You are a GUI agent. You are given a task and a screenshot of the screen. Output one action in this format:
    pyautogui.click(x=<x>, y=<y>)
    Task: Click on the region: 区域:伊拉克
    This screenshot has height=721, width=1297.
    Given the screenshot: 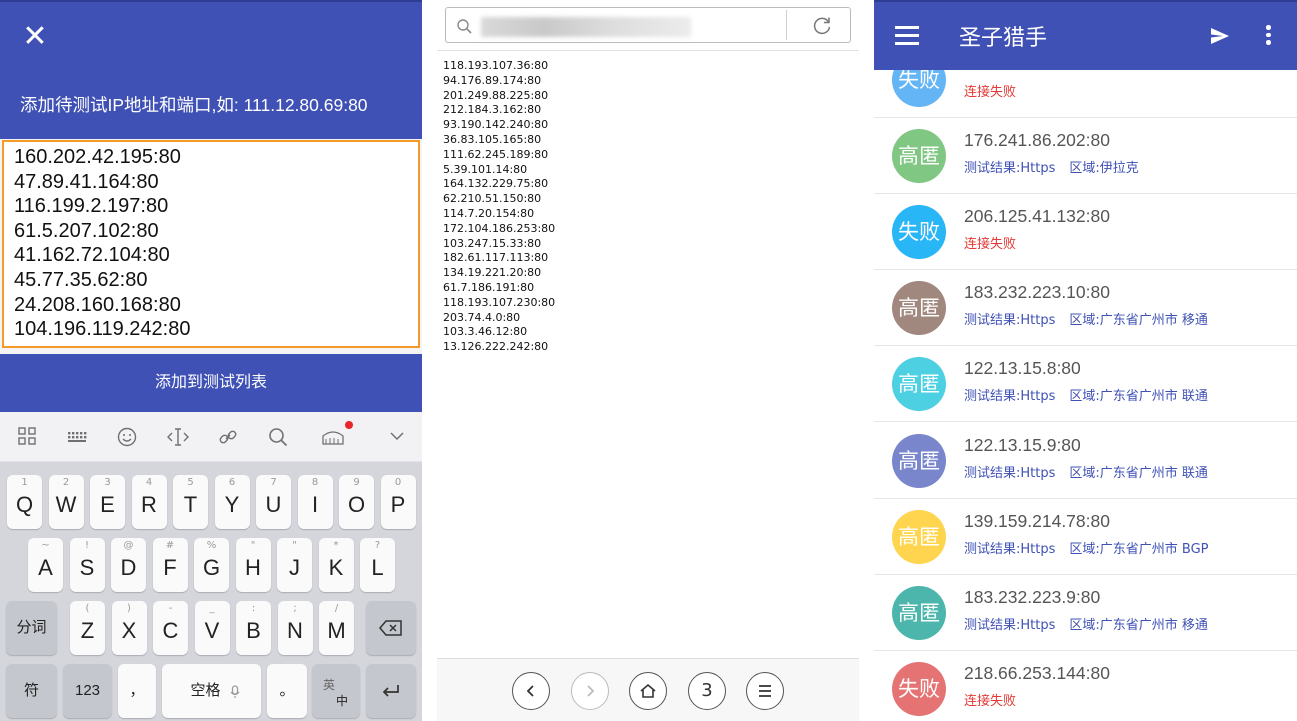 What is the action you would take?
    pyautogui.click(x=1104, y=169)
    